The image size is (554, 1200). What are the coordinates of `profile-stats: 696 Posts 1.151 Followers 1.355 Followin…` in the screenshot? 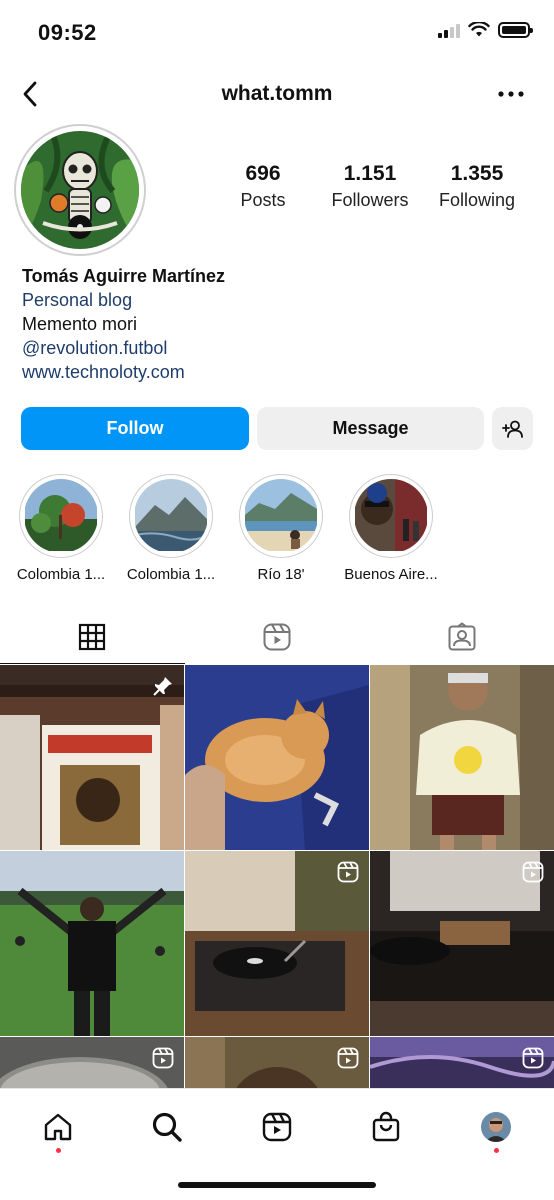 It's located at (370, 186).